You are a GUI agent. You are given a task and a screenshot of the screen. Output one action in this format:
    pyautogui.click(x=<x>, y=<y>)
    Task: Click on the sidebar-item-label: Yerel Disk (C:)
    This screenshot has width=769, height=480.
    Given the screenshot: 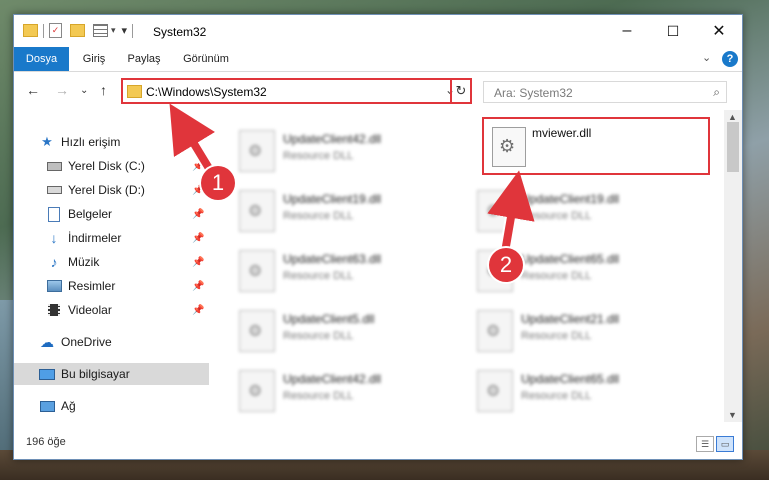 What is the action you would take?
    pyautogui.click(x=106, y=166)
    